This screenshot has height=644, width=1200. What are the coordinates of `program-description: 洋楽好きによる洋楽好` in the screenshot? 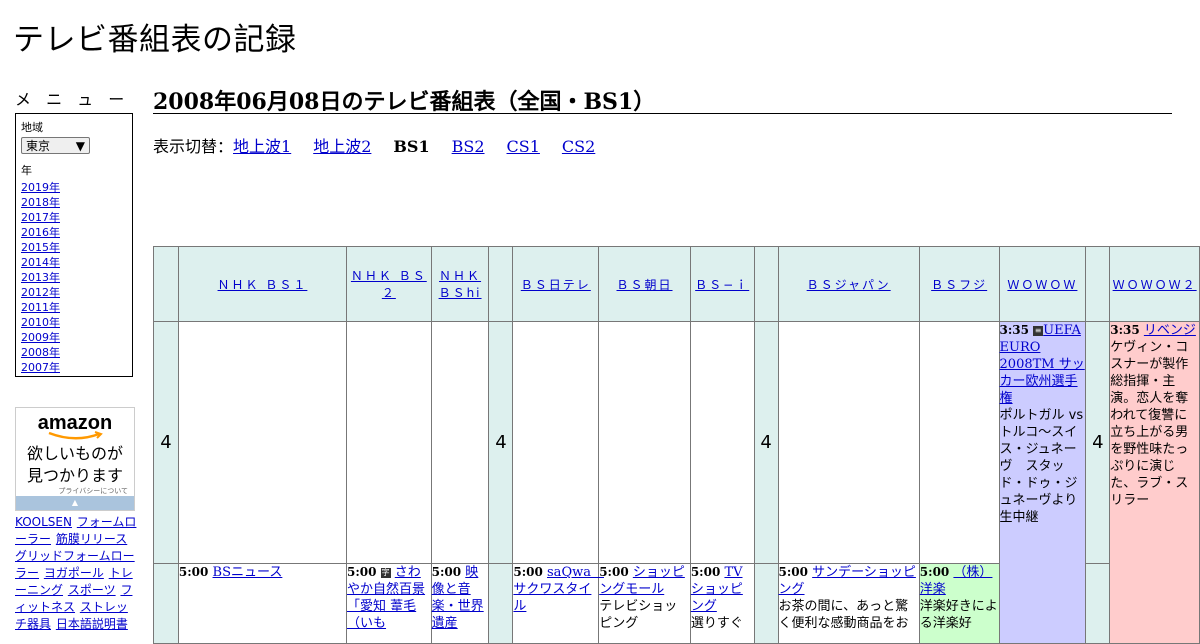 It's located at (958, 615).